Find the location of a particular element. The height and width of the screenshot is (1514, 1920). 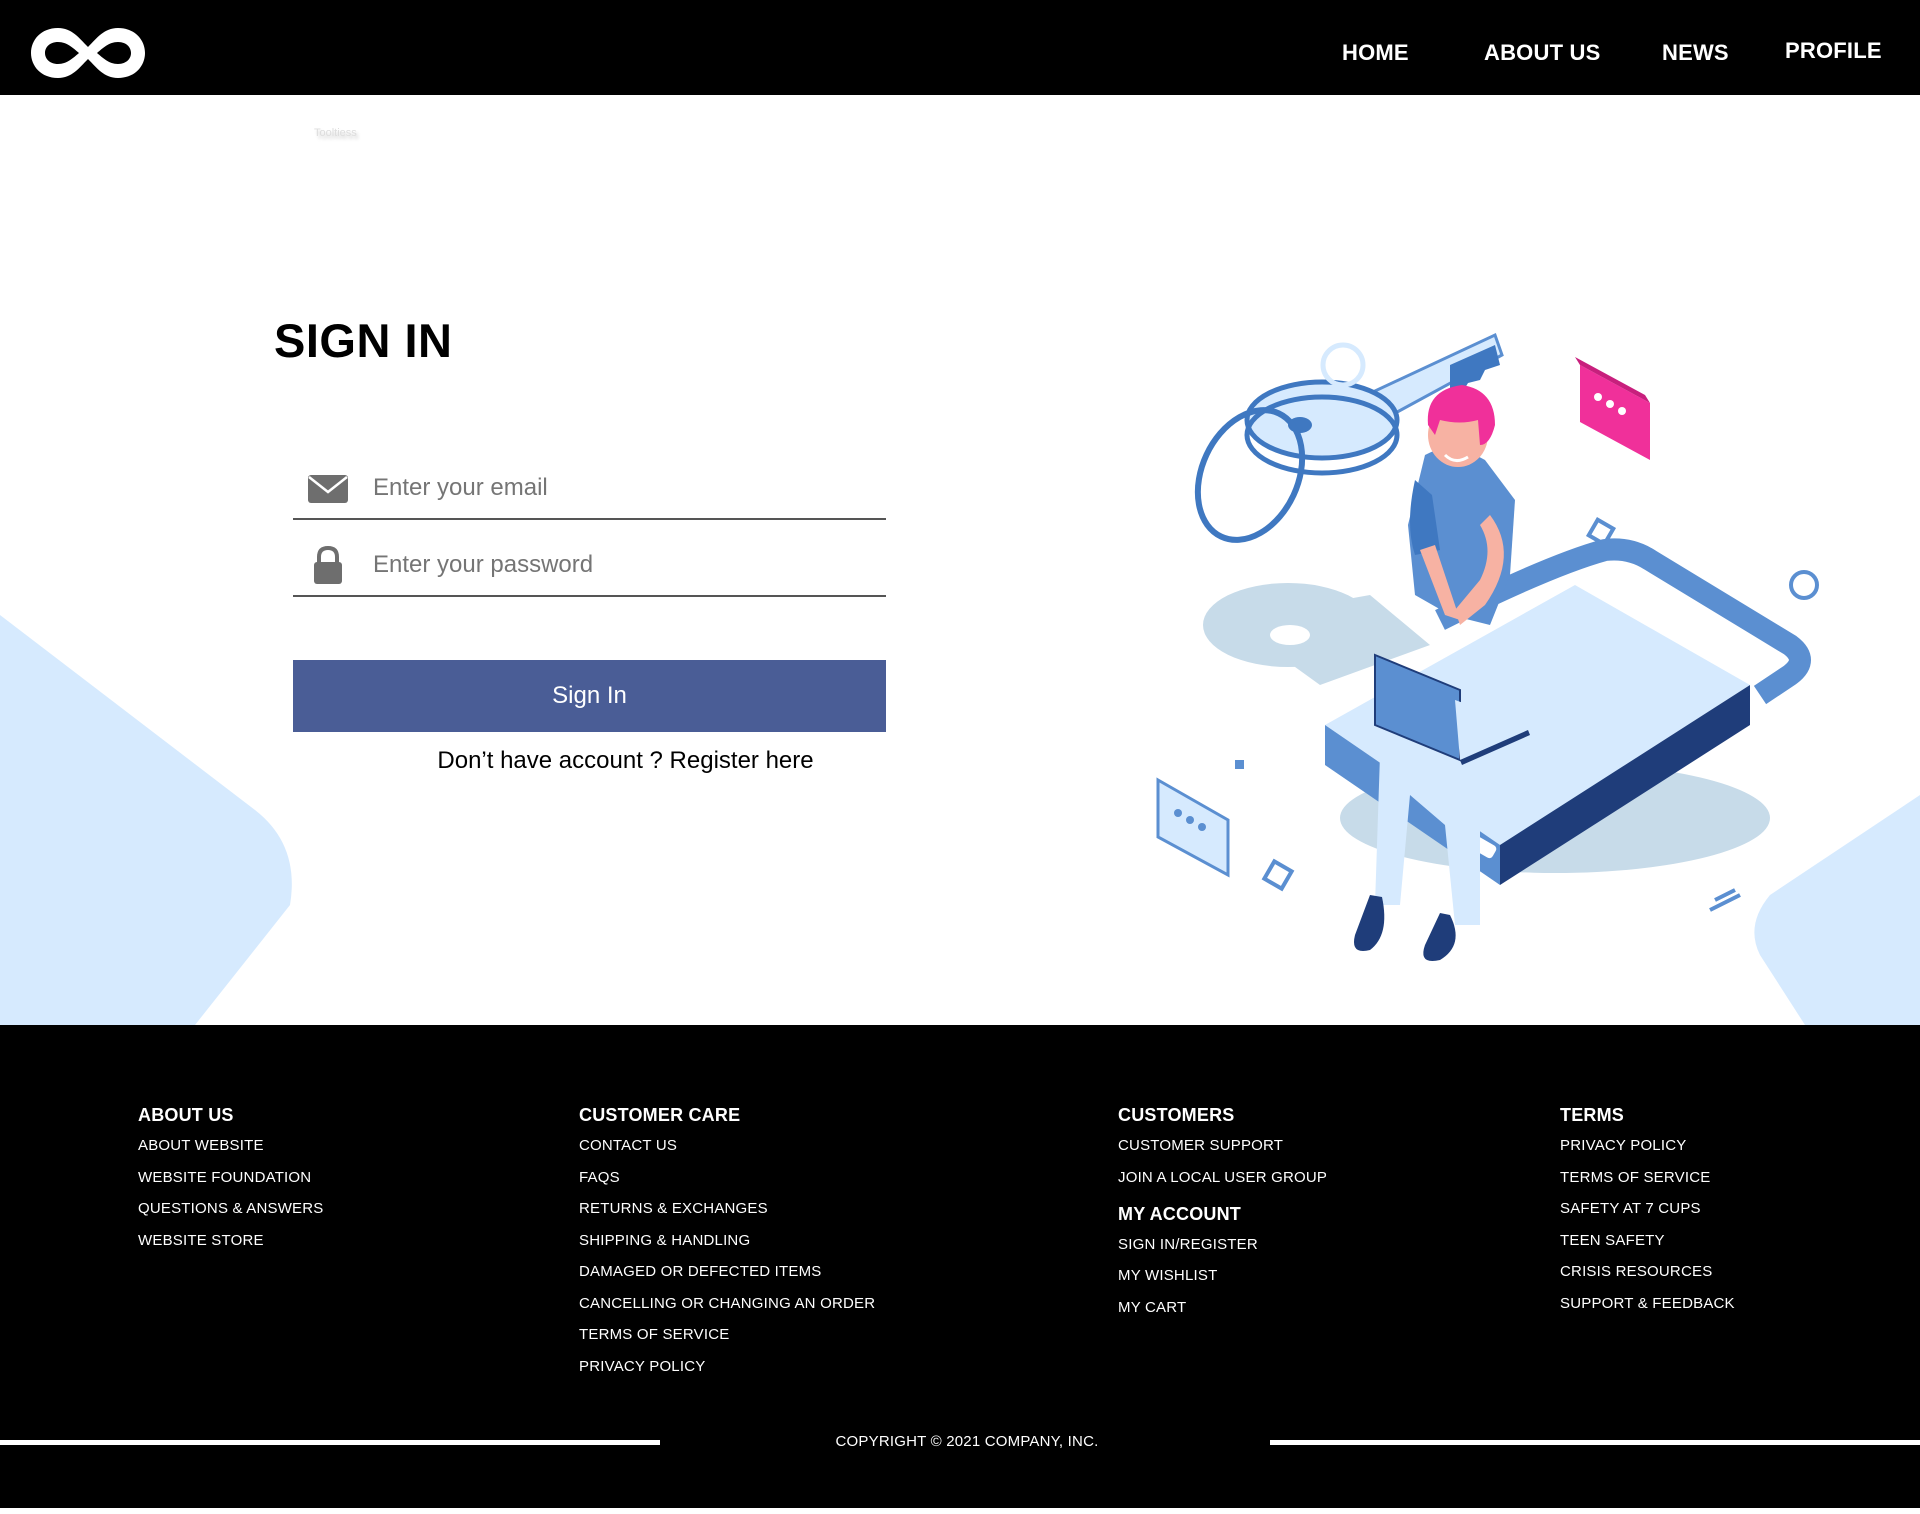

footer-link: QUESTIONS & ANSWERS is located at coordinates (231, 1209).